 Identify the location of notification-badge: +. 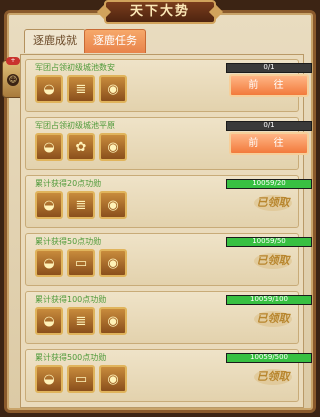
(13, 61).